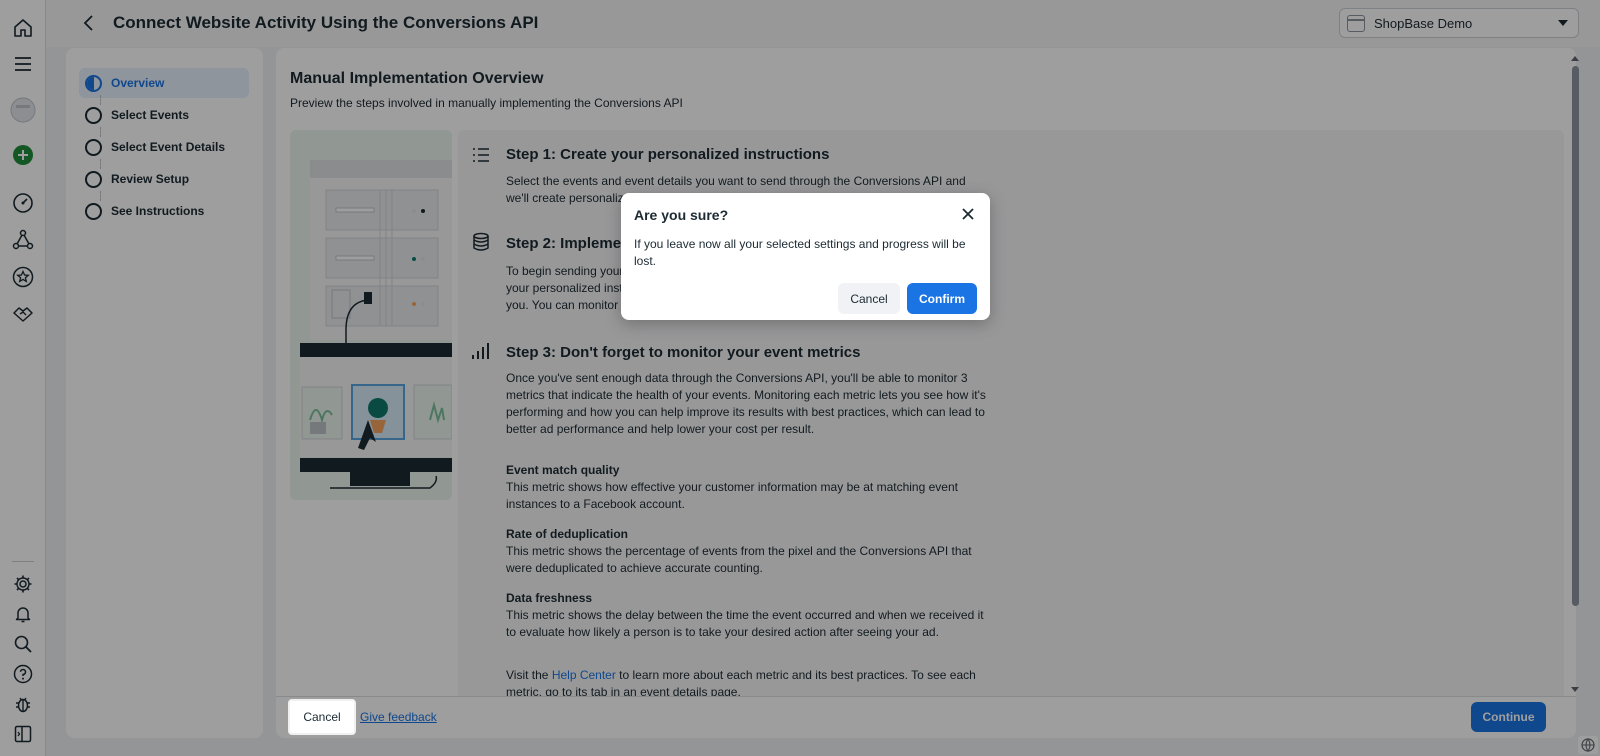 This screenshot has width=1600, height=756. Describe the element at coordinates (942, 298) in the screenshot. I see `dialog-confirm-button: Confirm` at that location.